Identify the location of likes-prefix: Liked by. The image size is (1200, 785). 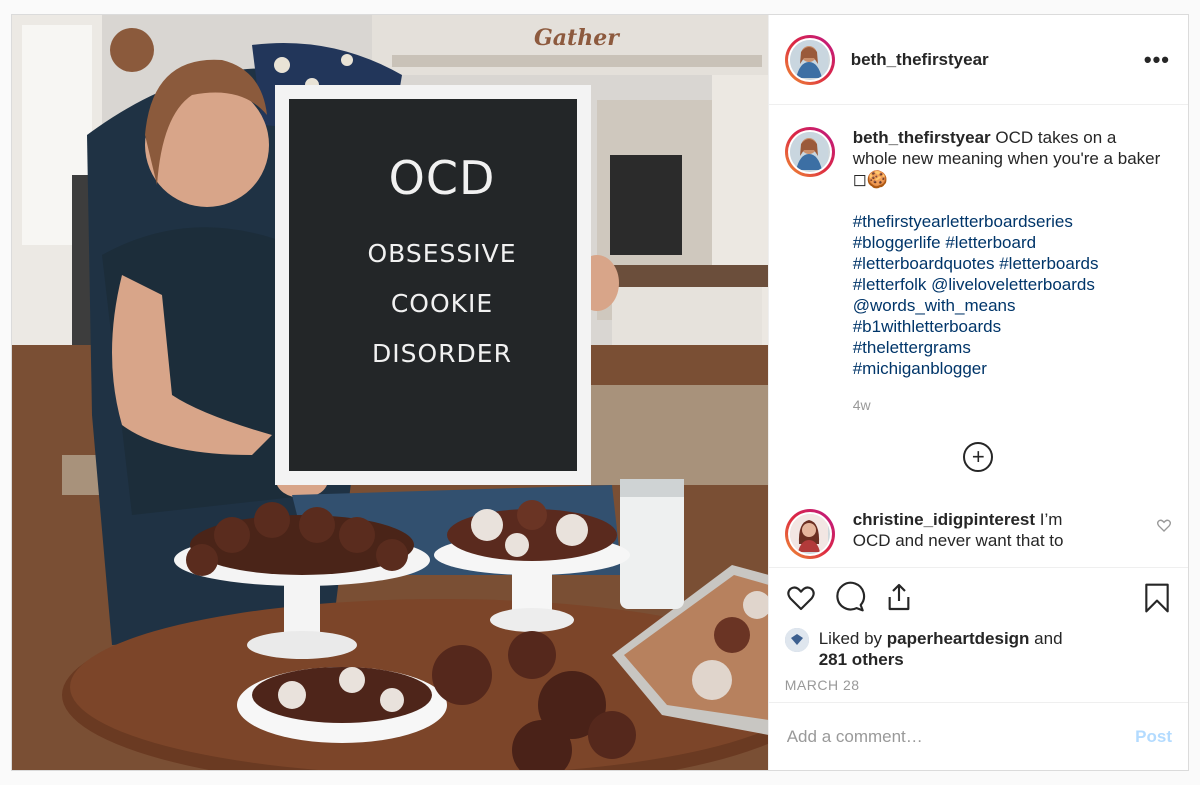
(850, 638).